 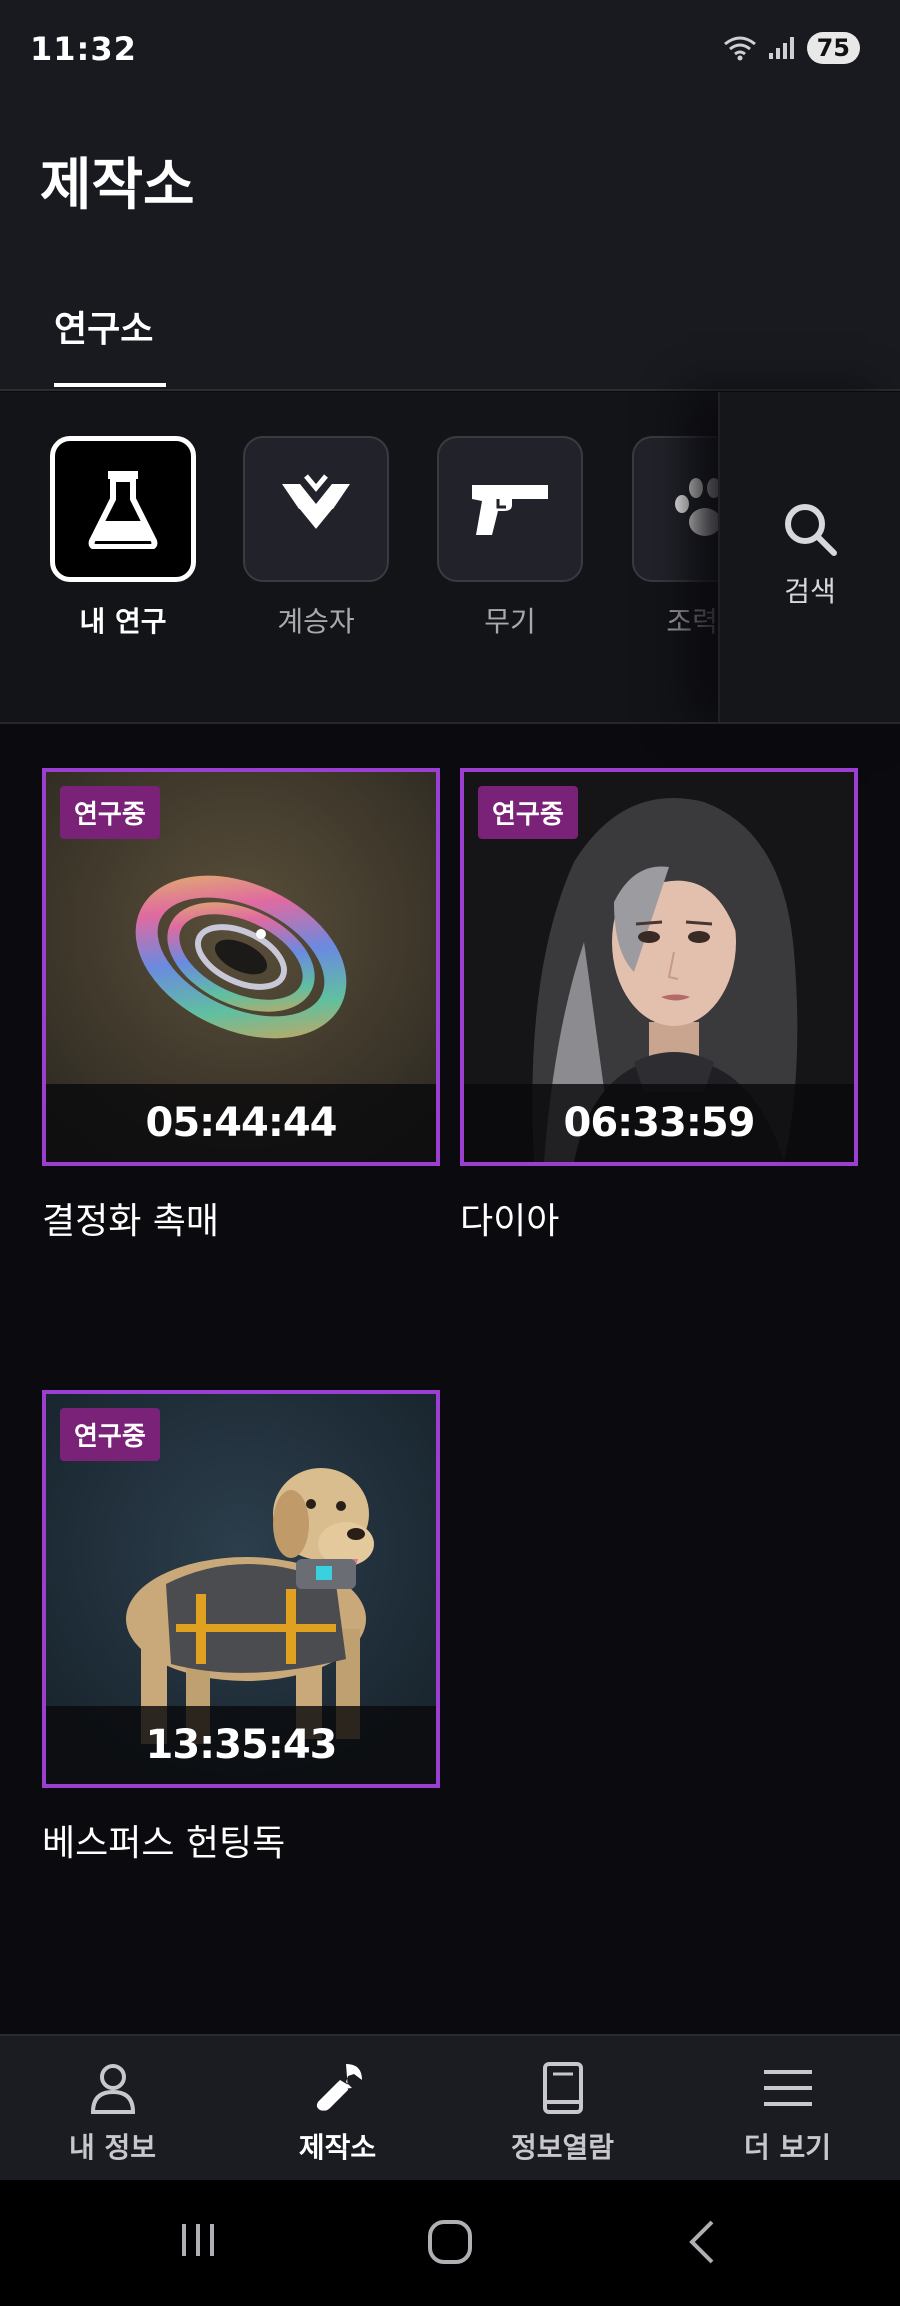 I want to click on nav-label: 제작소, so click(x=337, y=2147).